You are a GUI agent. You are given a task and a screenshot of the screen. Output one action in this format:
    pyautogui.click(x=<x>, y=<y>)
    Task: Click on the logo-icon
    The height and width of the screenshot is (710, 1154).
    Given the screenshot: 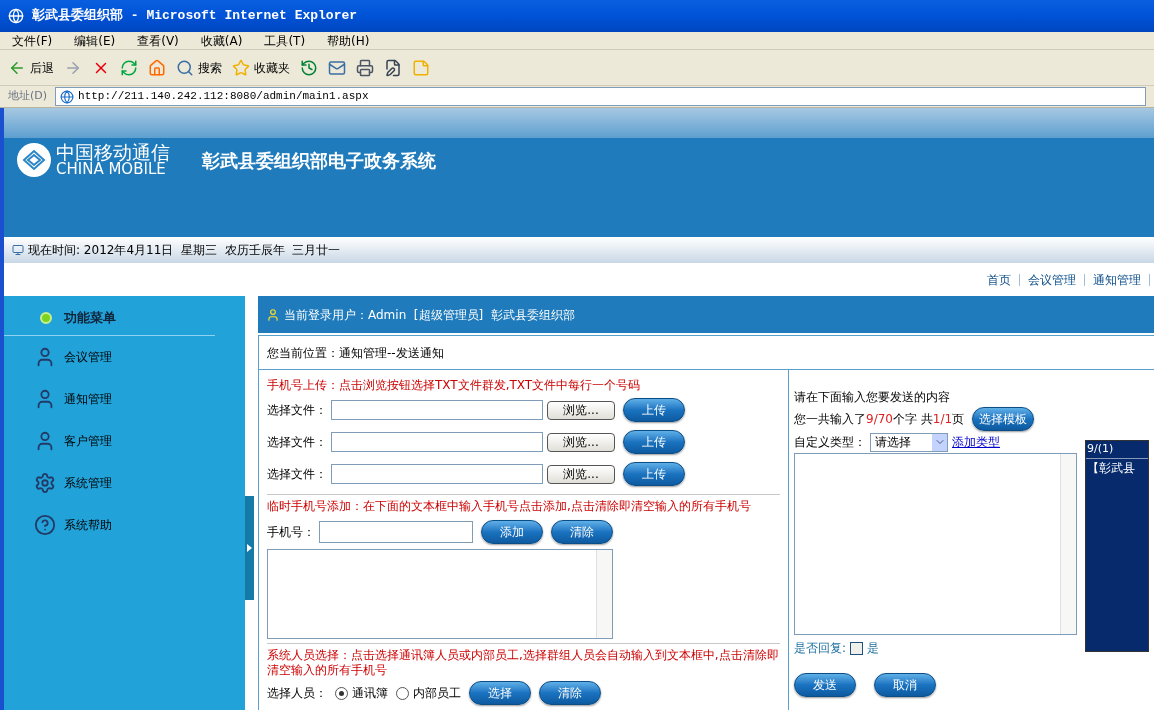 What is the action you would take?
    pyautogui.click(x=34, y=160)
    